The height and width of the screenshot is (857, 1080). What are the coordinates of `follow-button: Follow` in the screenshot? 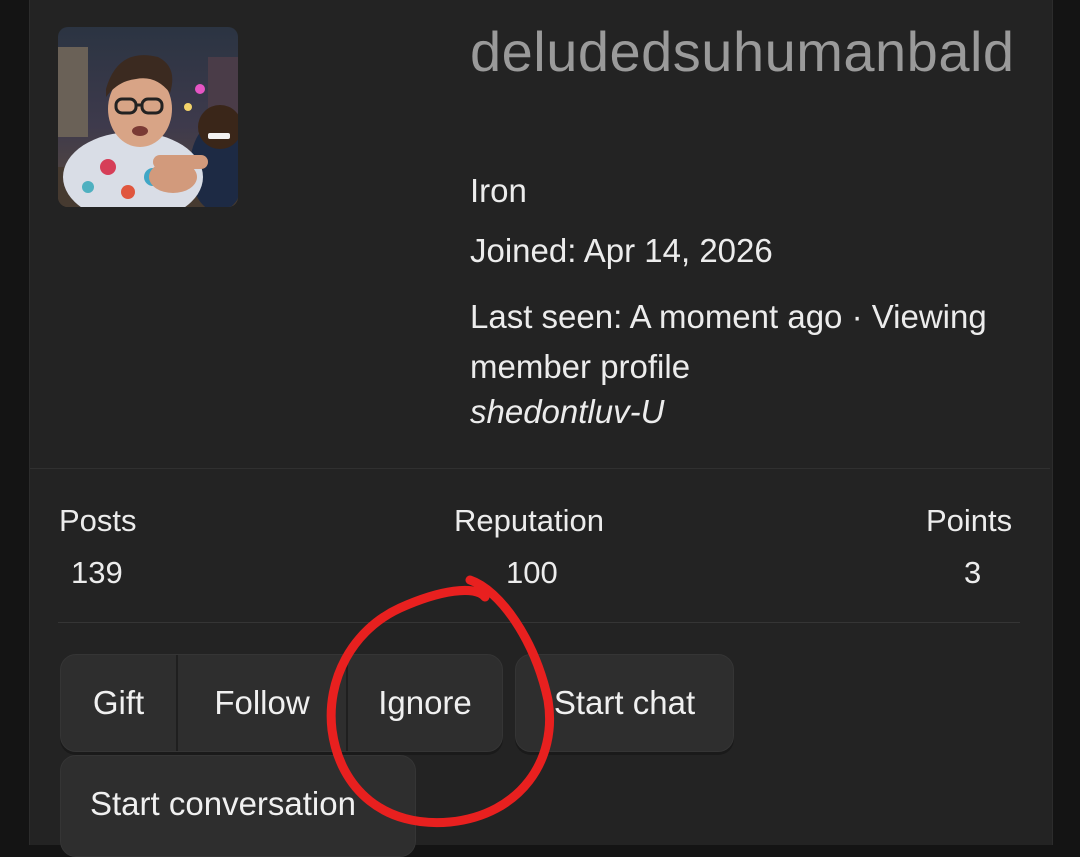 It's located at (261, 703).